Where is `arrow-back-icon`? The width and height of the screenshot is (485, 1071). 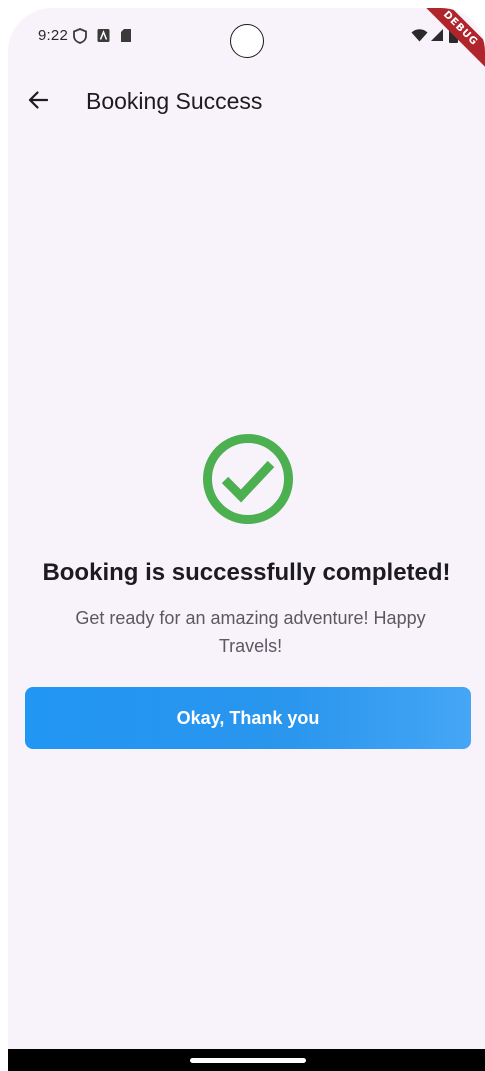
arrow-back-icon is located at coordinates (38, 102).